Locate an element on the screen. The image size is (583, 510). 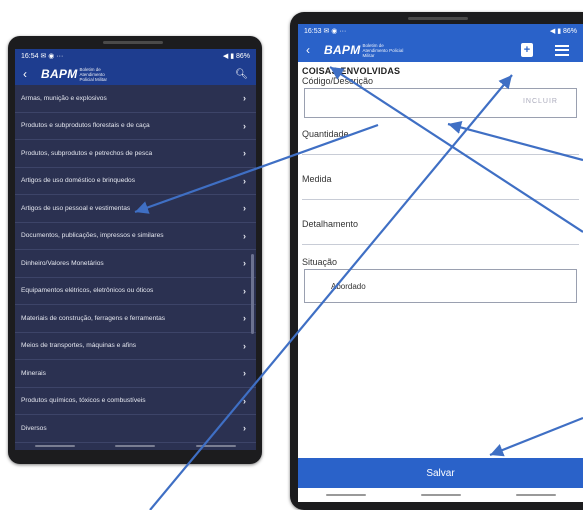
detalhamento-label: Detalhamento is located at coordinates (330, 224).